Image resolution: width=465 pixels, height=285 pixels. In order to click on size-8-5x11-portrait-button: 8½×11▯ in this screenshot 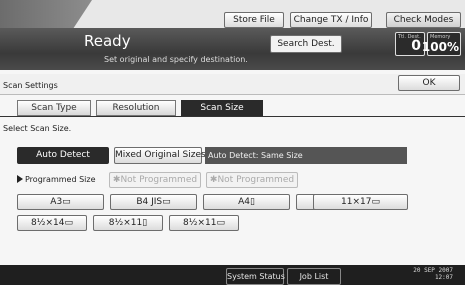, I will do `click(128, 223)`.